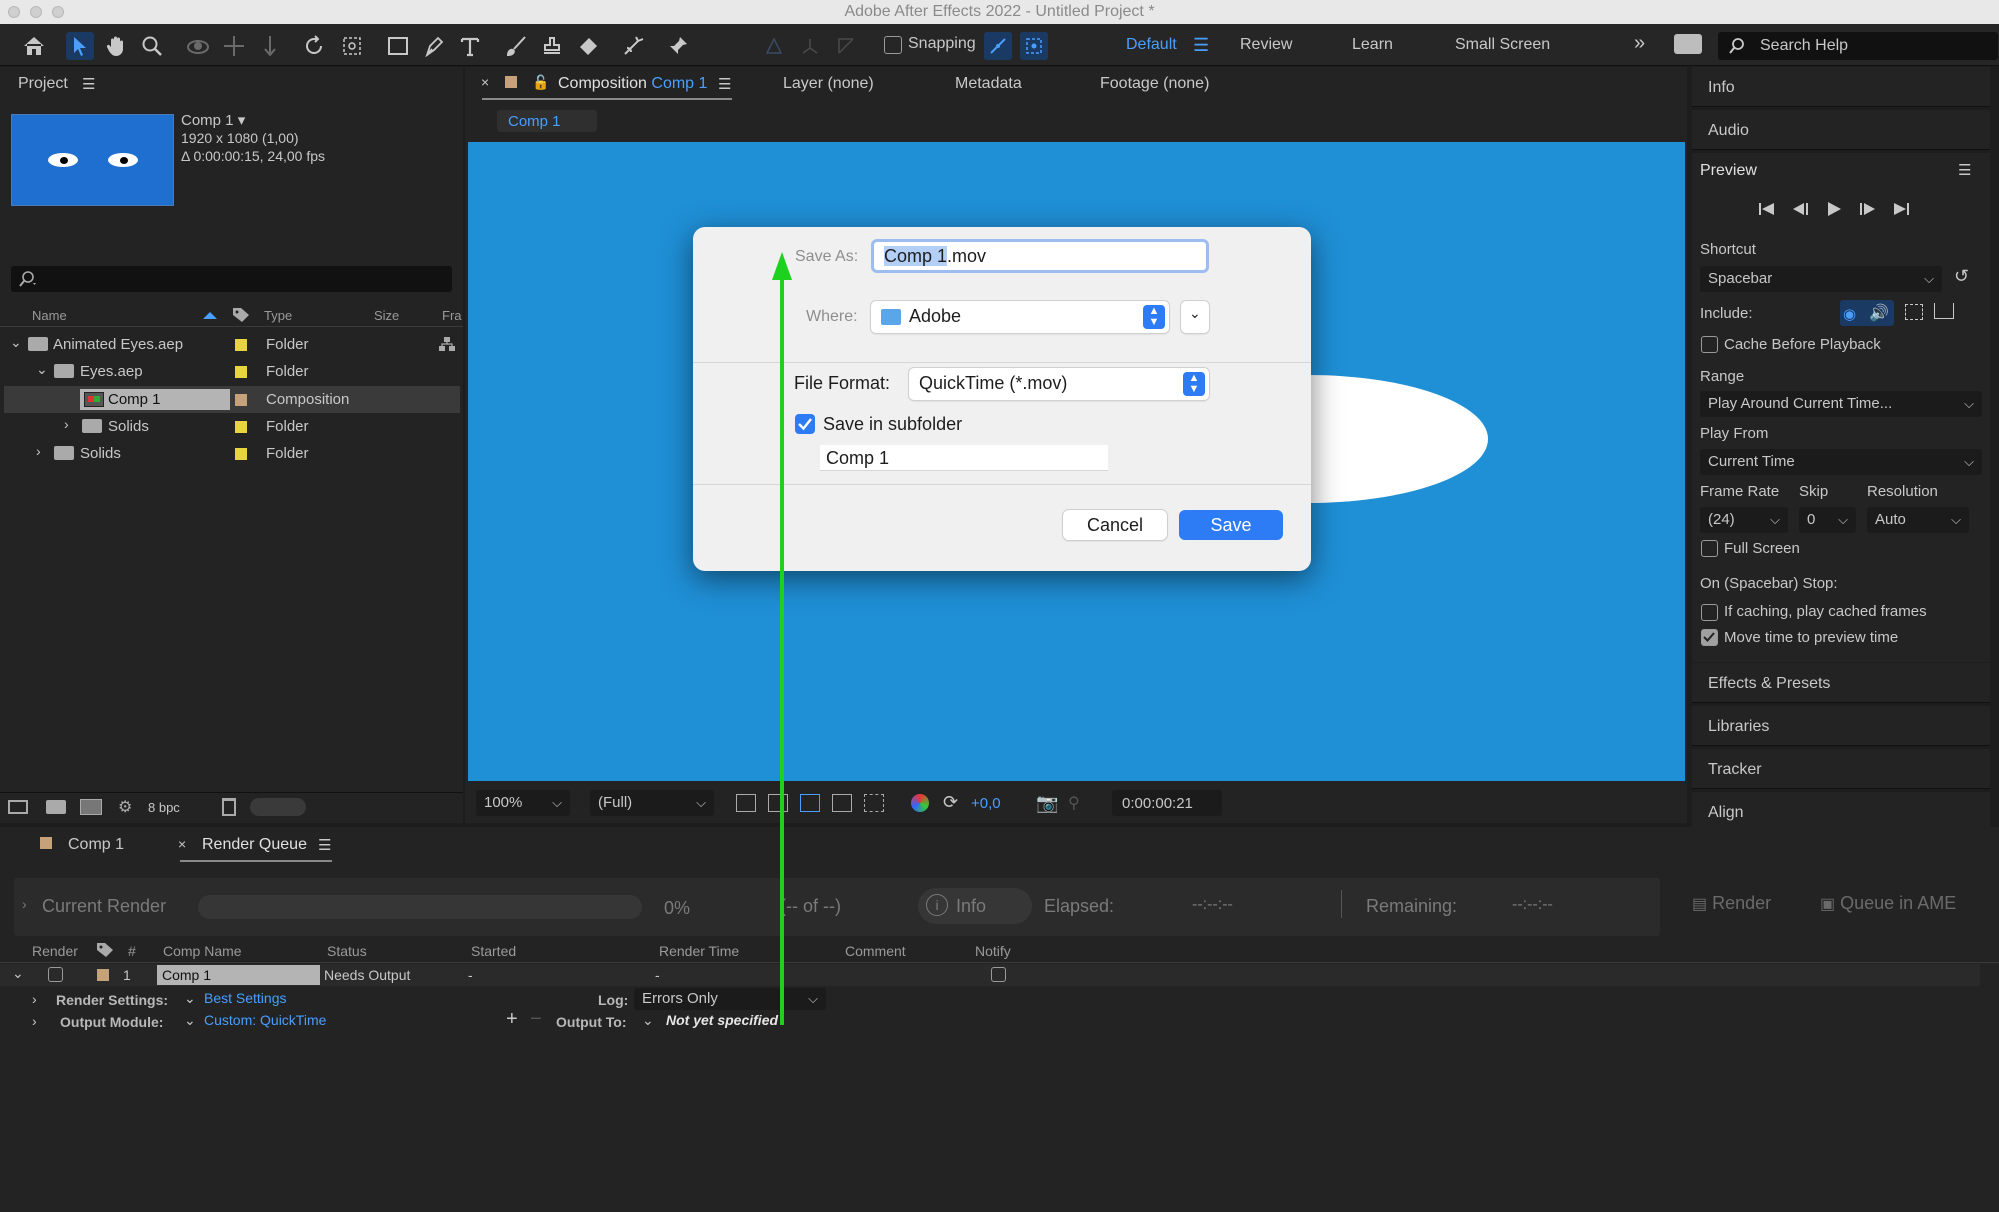 The width and height of the screenshot is (1999, 1212). I want to click on workspace-layout-icon, so click(1688, 44).